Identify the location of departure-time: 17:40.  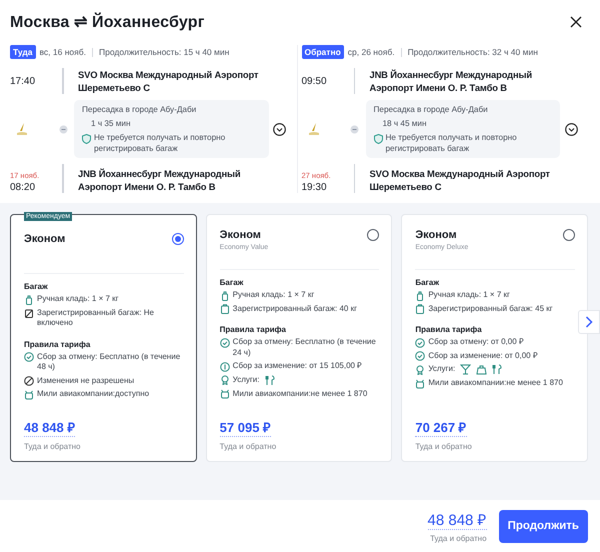
(23, 81).